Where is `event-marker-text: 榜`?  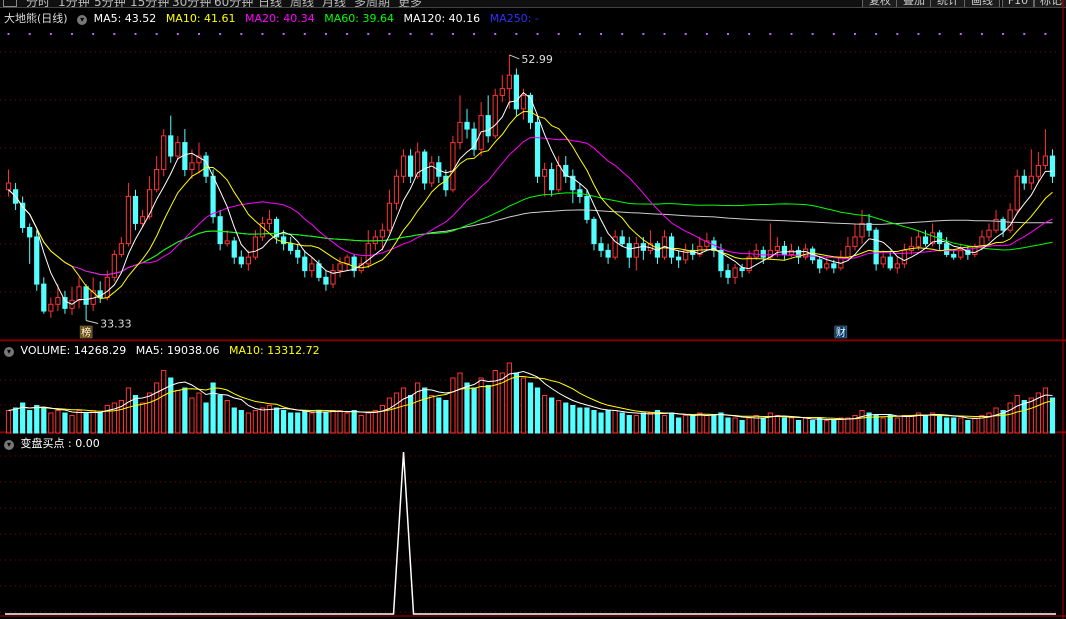 event-marker-text: 榜 is located at coordinates (86, 332).